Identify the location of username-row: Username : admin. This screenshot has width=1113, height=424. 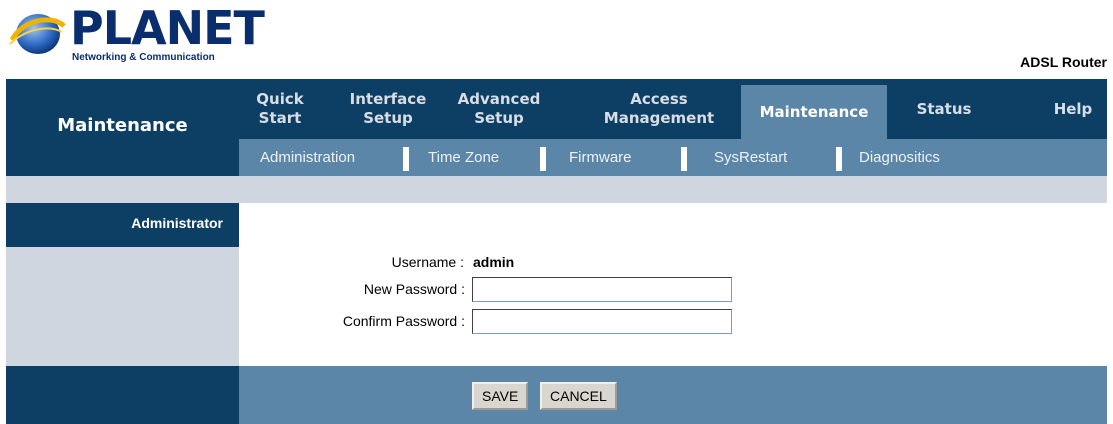
(673, 263).